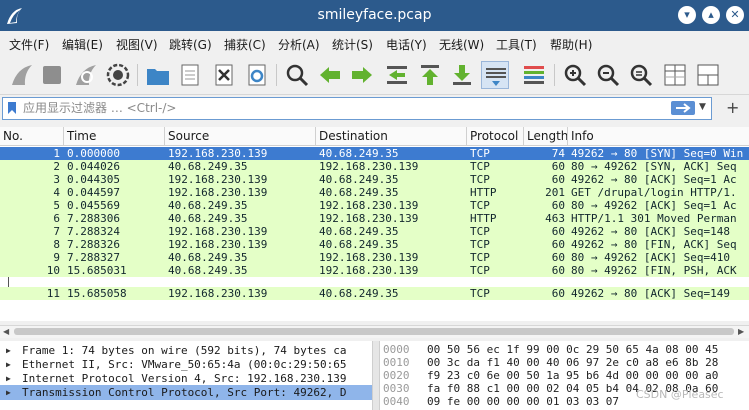  What do you see at coordinates (224, 75) in the screenshot?
I see `close-file-button` at bounding box center [224, 75].